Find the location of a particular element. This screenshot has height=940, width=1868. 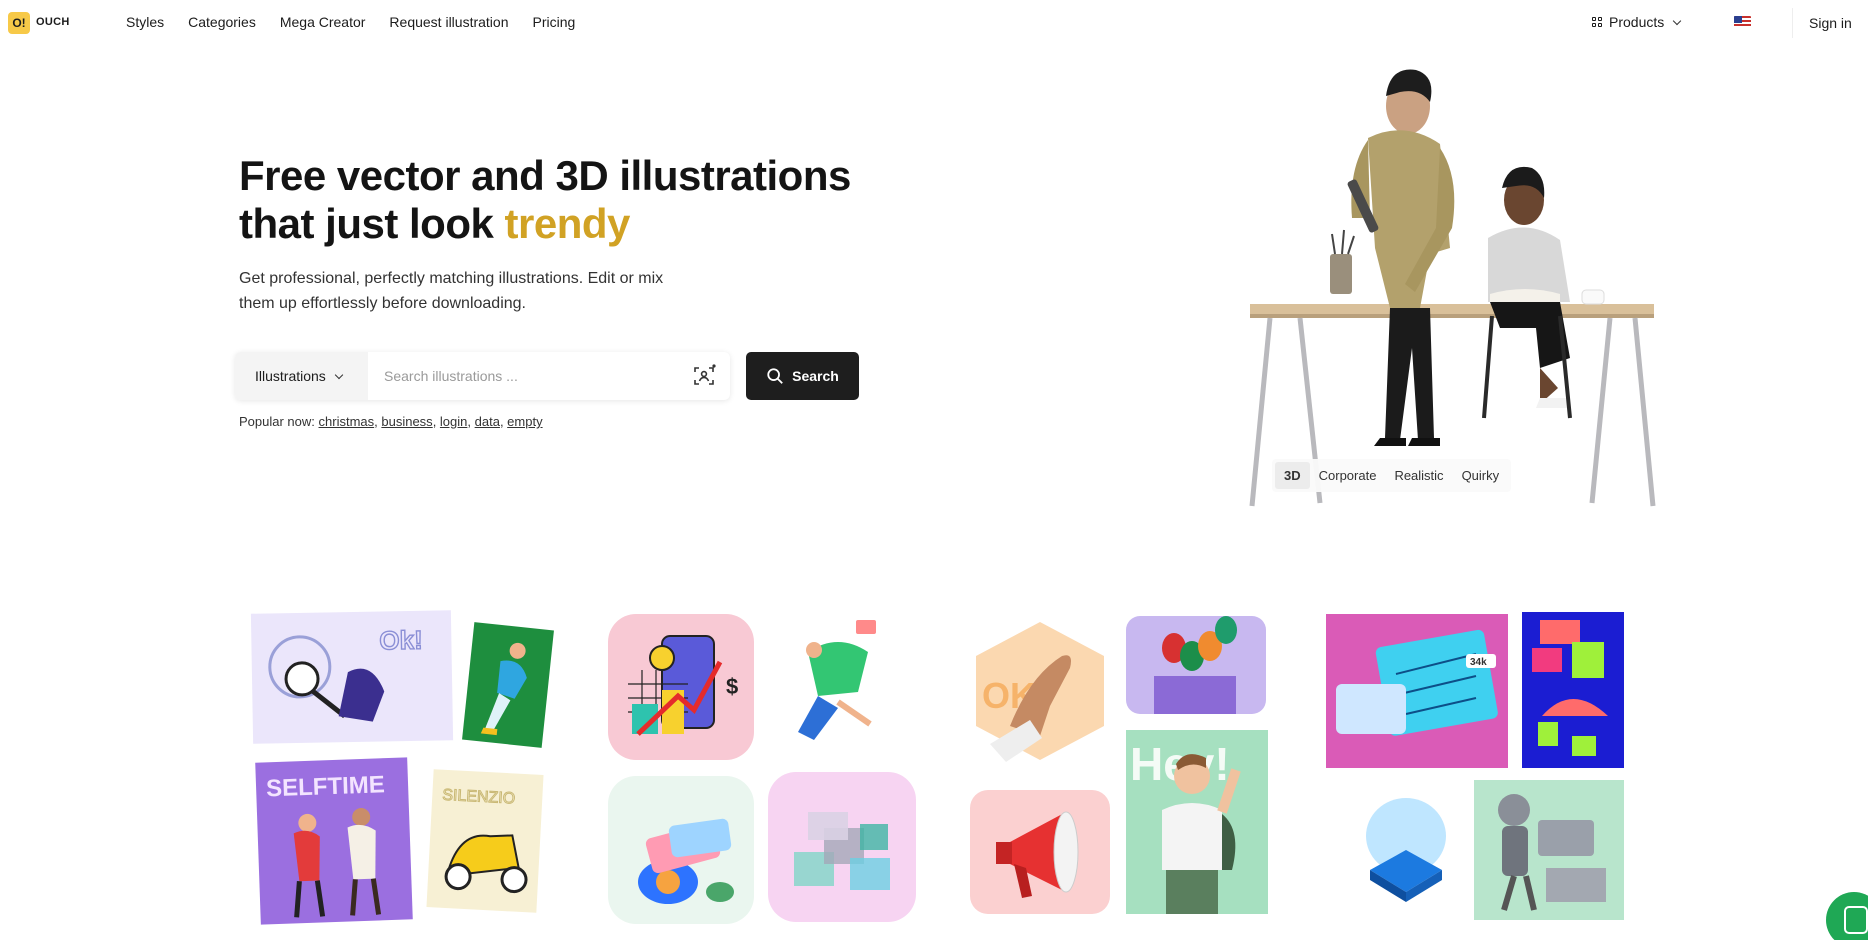

gallery-card-technologies: 34k is located at coordinates (1481, 772).